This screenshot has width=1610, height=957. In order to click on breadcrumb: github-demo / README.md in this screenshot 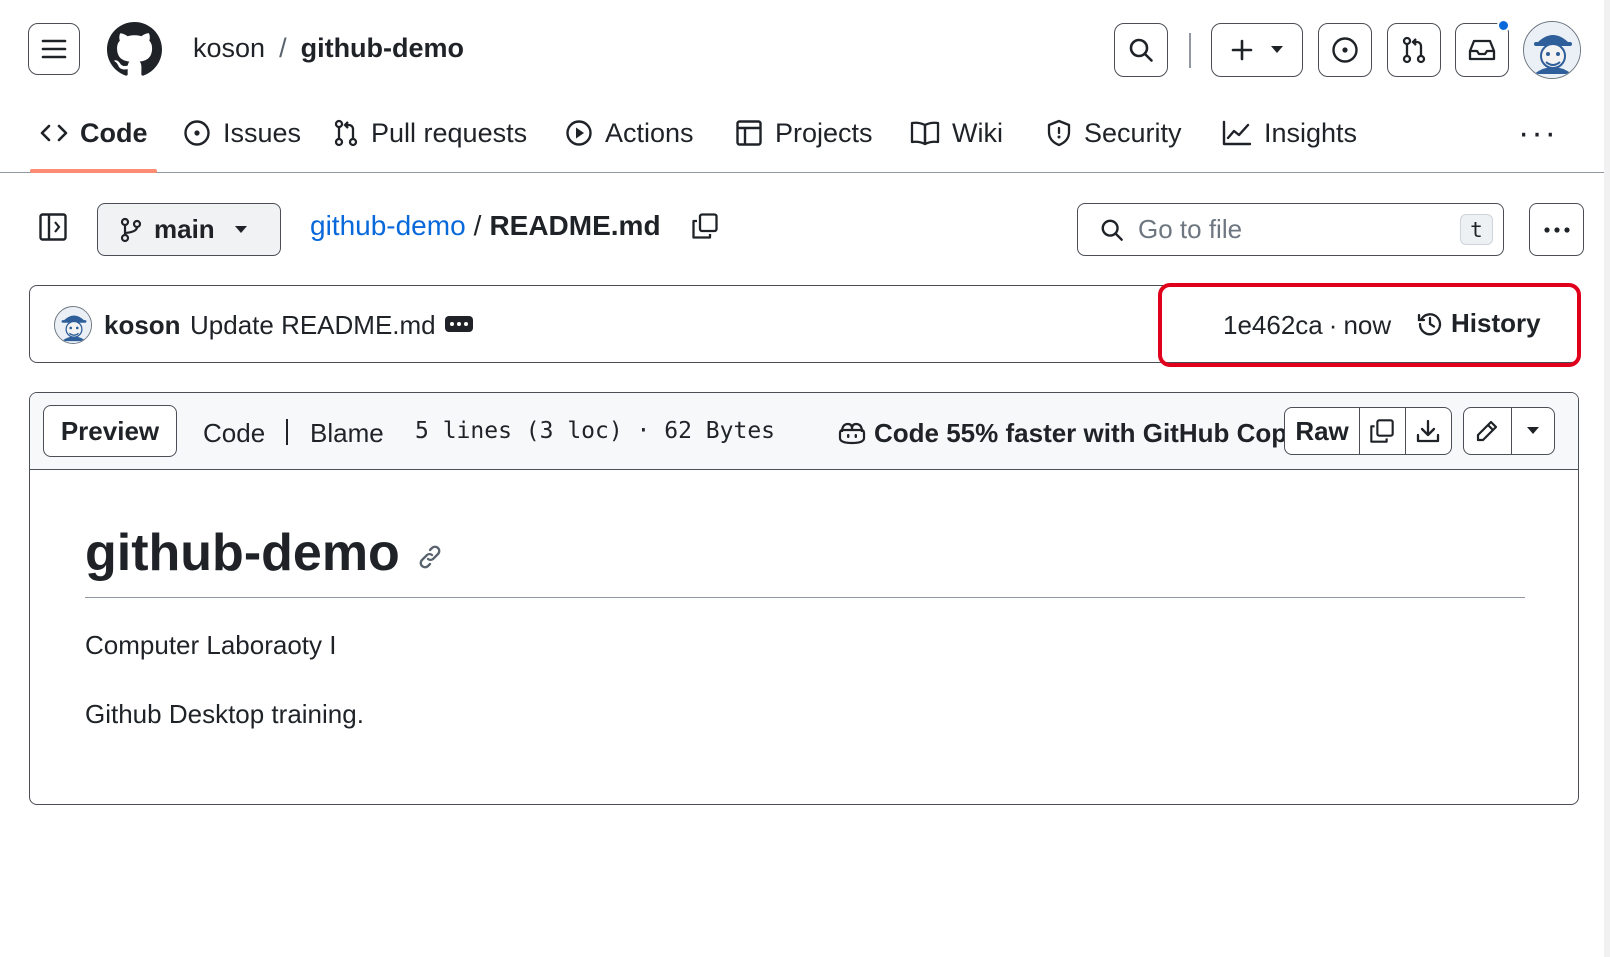, I will do `click(514, 226)`.